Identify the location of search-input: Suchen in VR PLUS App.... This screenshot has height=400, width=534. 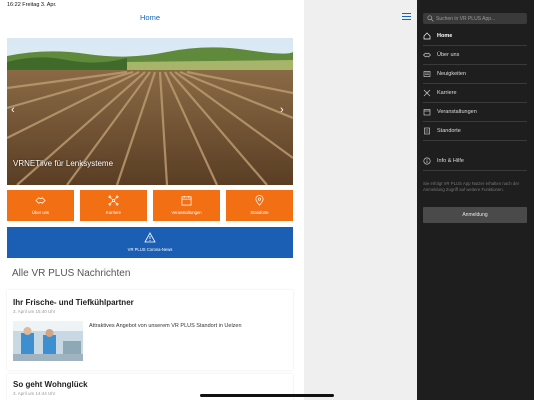
(475, 18).